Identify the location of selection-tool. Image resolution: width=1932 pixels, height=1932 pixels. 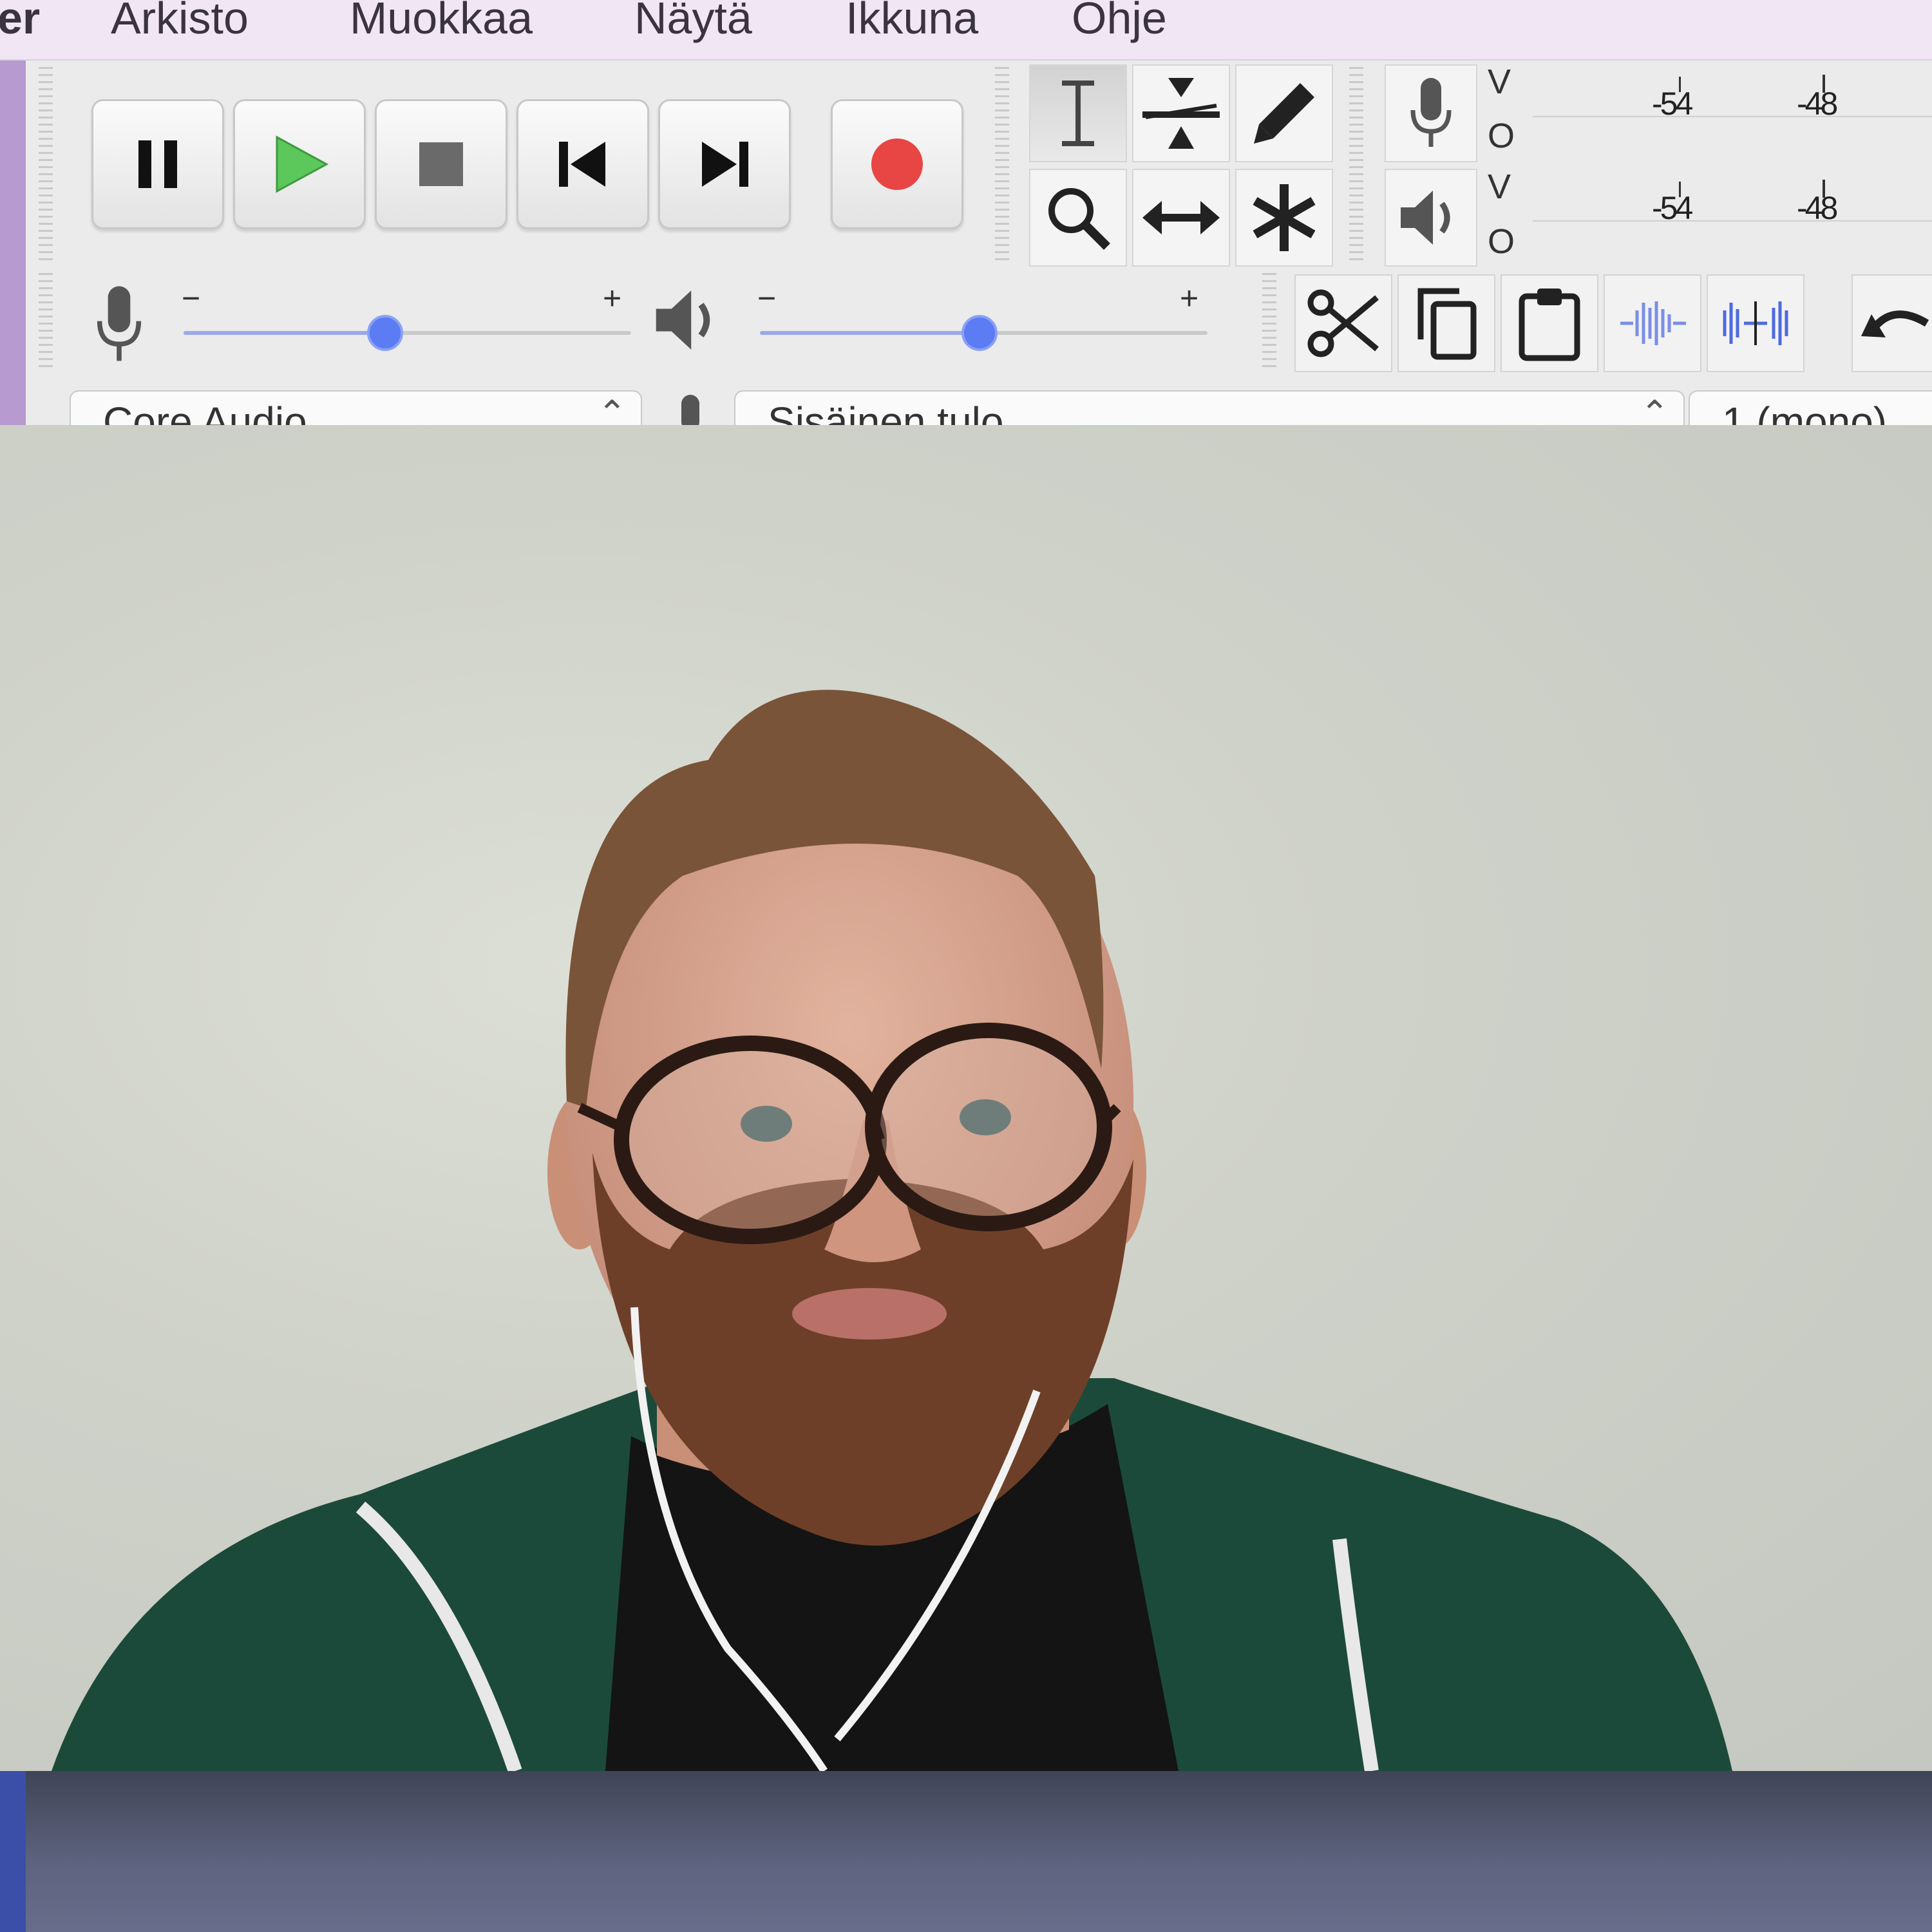
(1078, 113).